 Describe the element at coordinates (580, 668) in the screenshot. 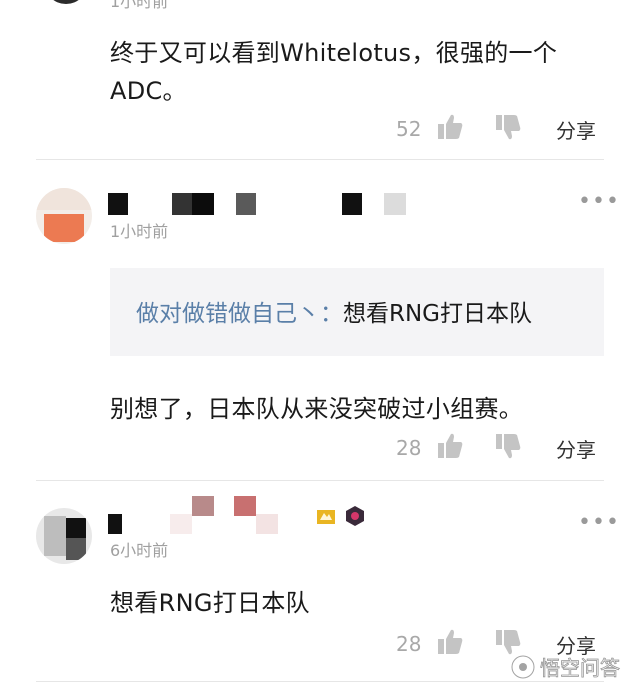

I see `watermark-text: 悟空问答` at that location.